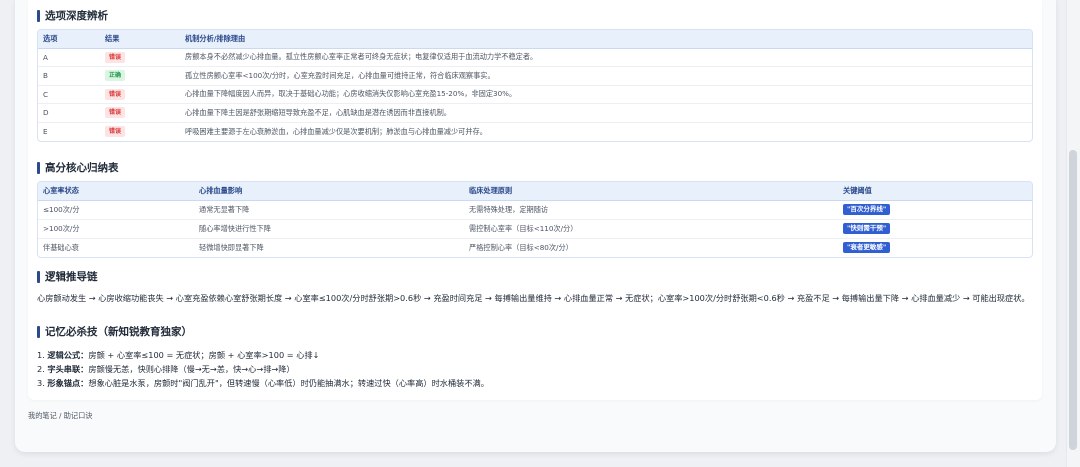  Describe the element at coordinates (67, 277) in the screenshot. I see `logic-section-title: 逻辑推导链` at that location.